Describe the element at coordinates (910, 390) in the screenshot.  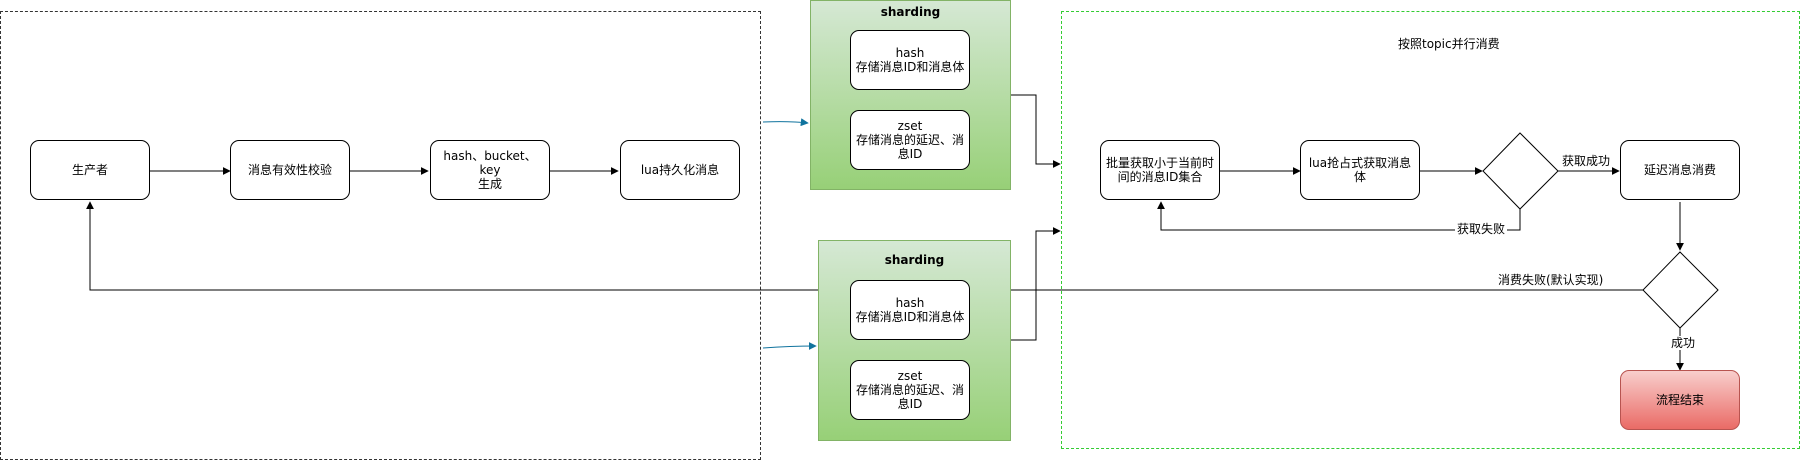
I see `node-zset-bottom: zset 存储消息的延迟、消 息ID` at that location.